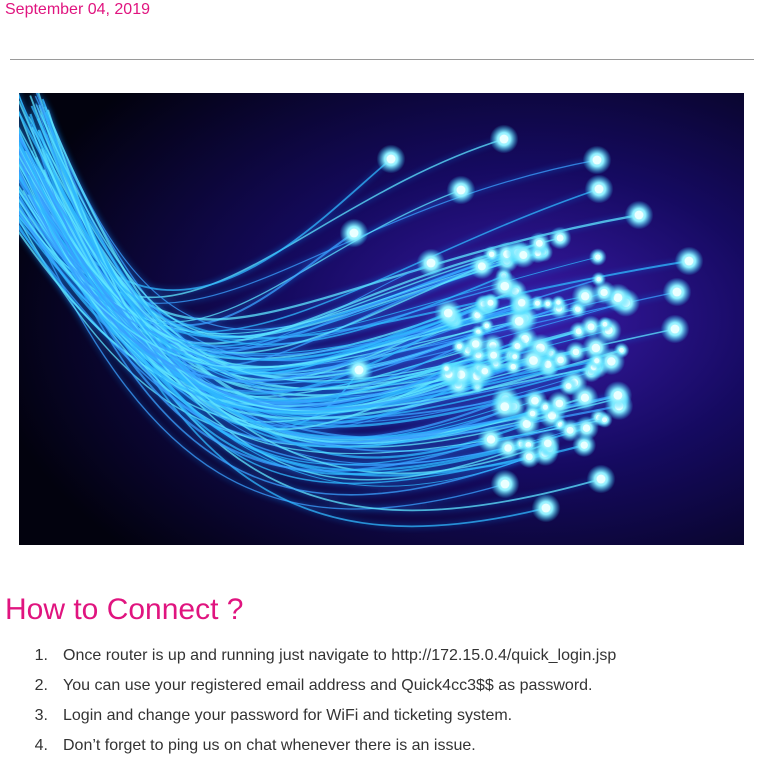  What do you see at coordinates (77, 9) in the screenshot?
I see `post-date: September 04, 2019` at bounding box center [77, 9].